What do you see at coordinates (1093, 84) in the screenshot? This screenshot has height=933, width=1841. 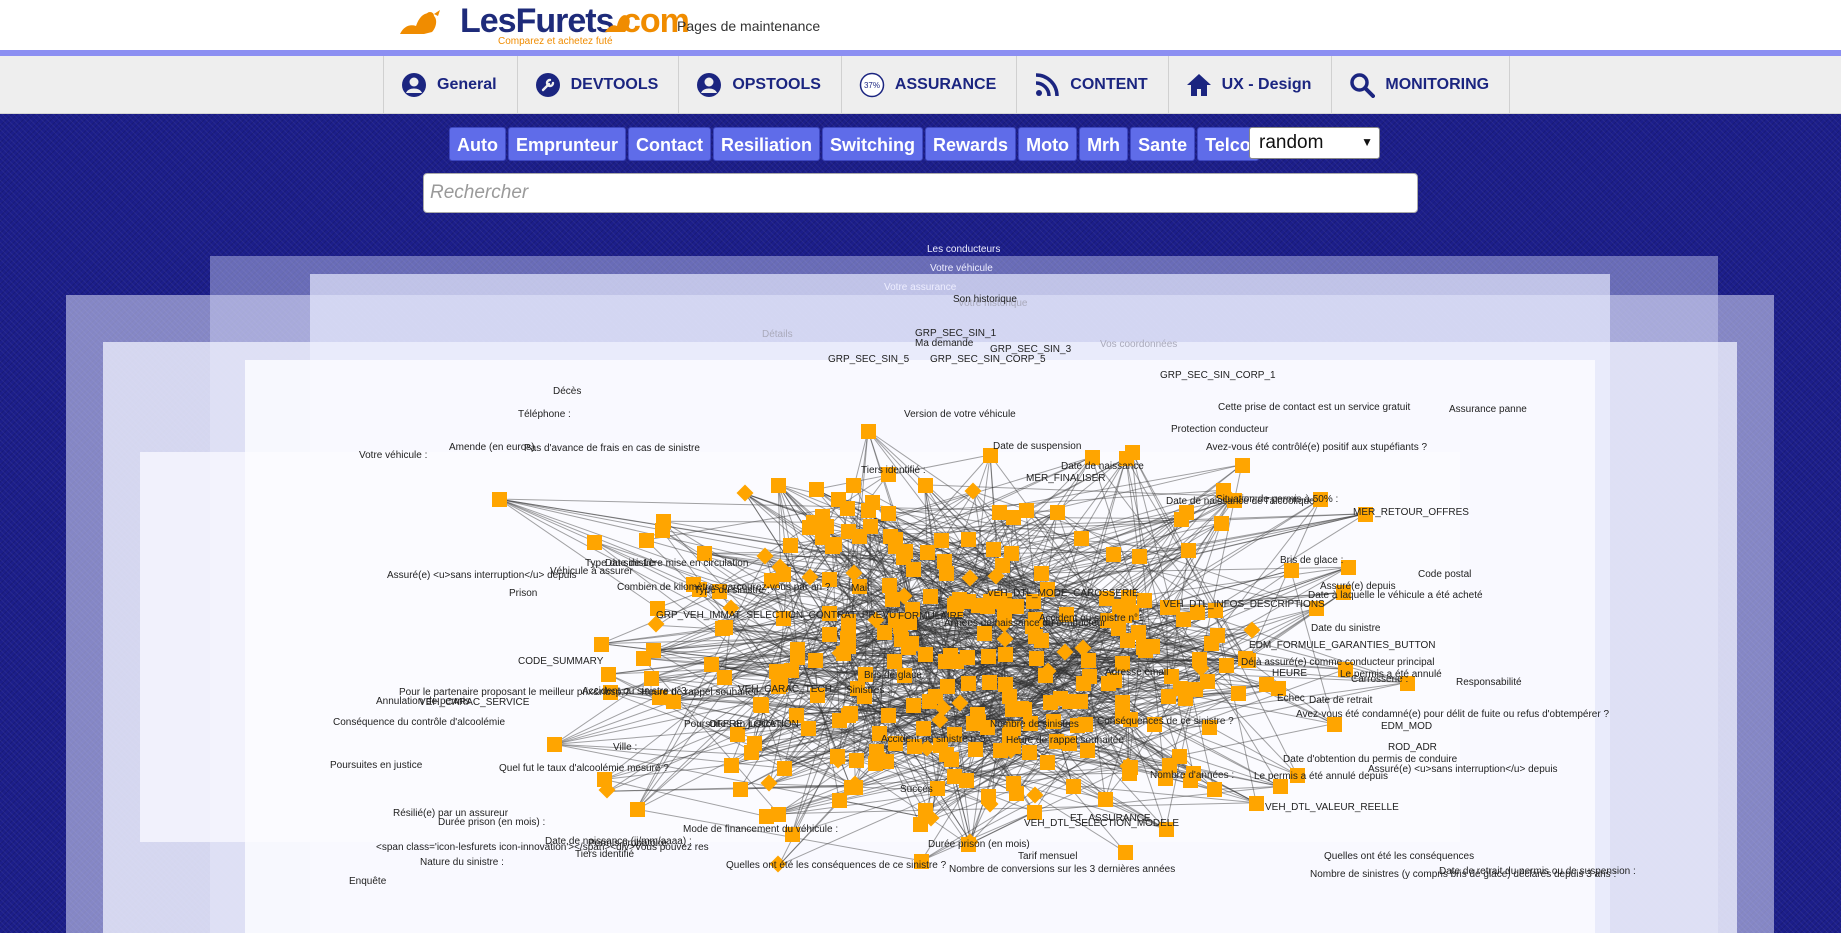 I see `nav-item-content: CONTENT` at bounding box center [1093, 84].